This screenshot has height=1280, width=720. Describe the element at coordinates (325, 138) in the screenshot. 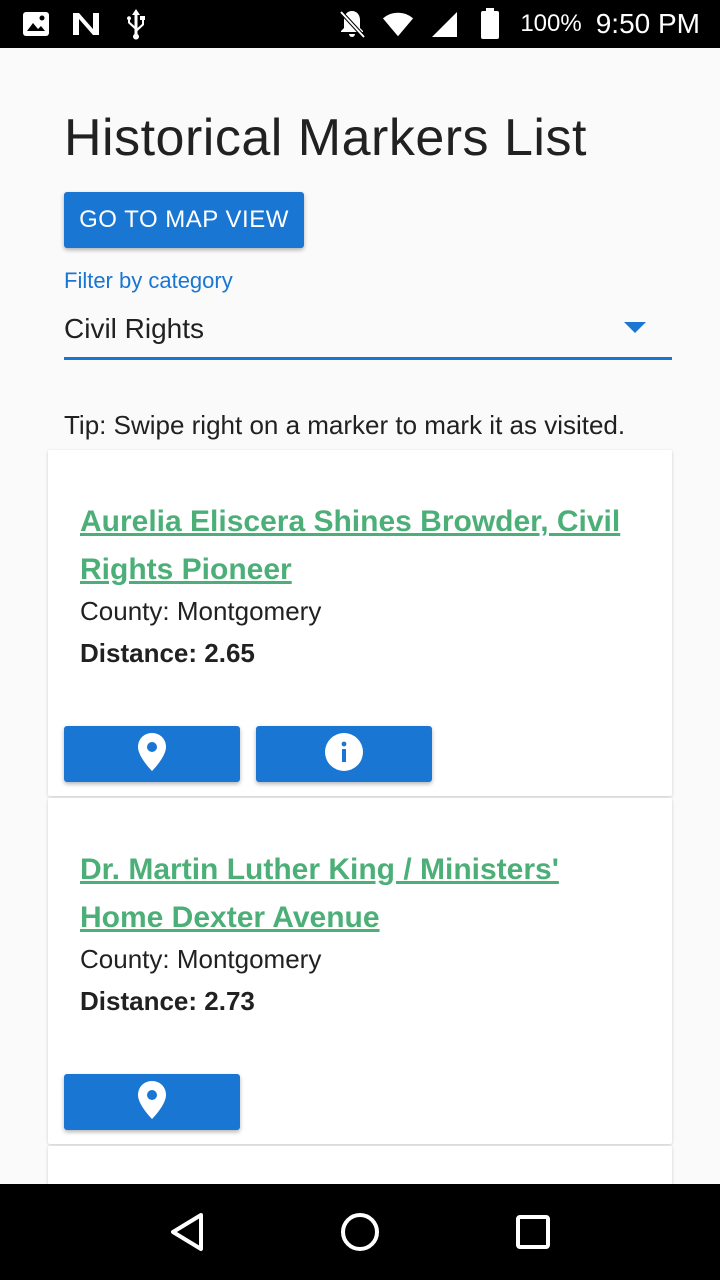

I see `page-title: Historical Markers List` at that location.